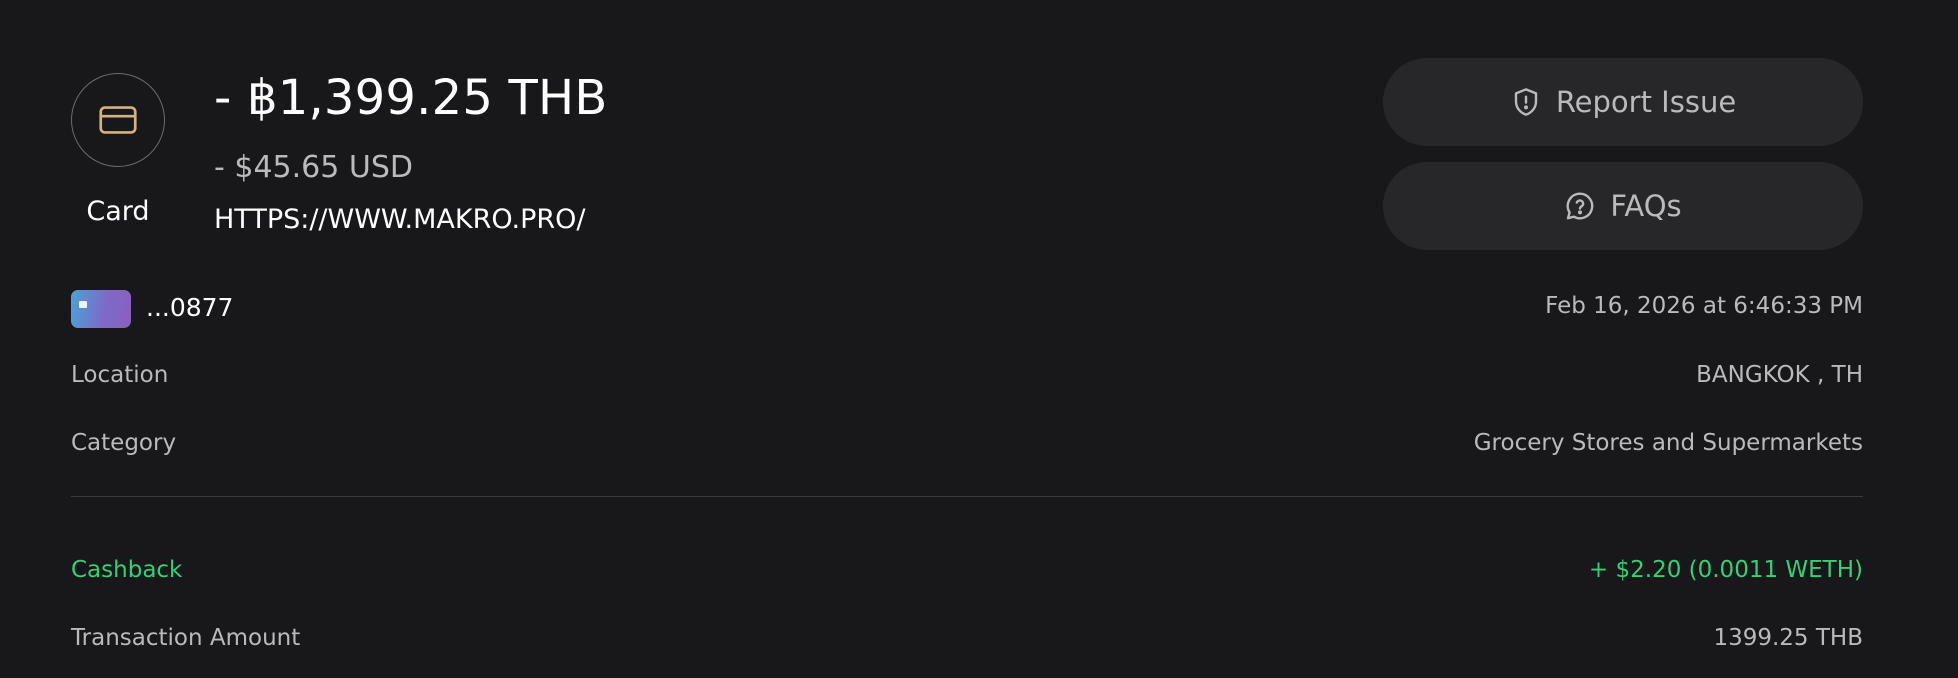 The height and width of the screenshot is (678, 1958). What do you see at coordinates (400, 219) in the screenshot?
I see `merchant-name: HTTPS://WWW.MAKRO.PRO/` at bounding box center [400, 219].